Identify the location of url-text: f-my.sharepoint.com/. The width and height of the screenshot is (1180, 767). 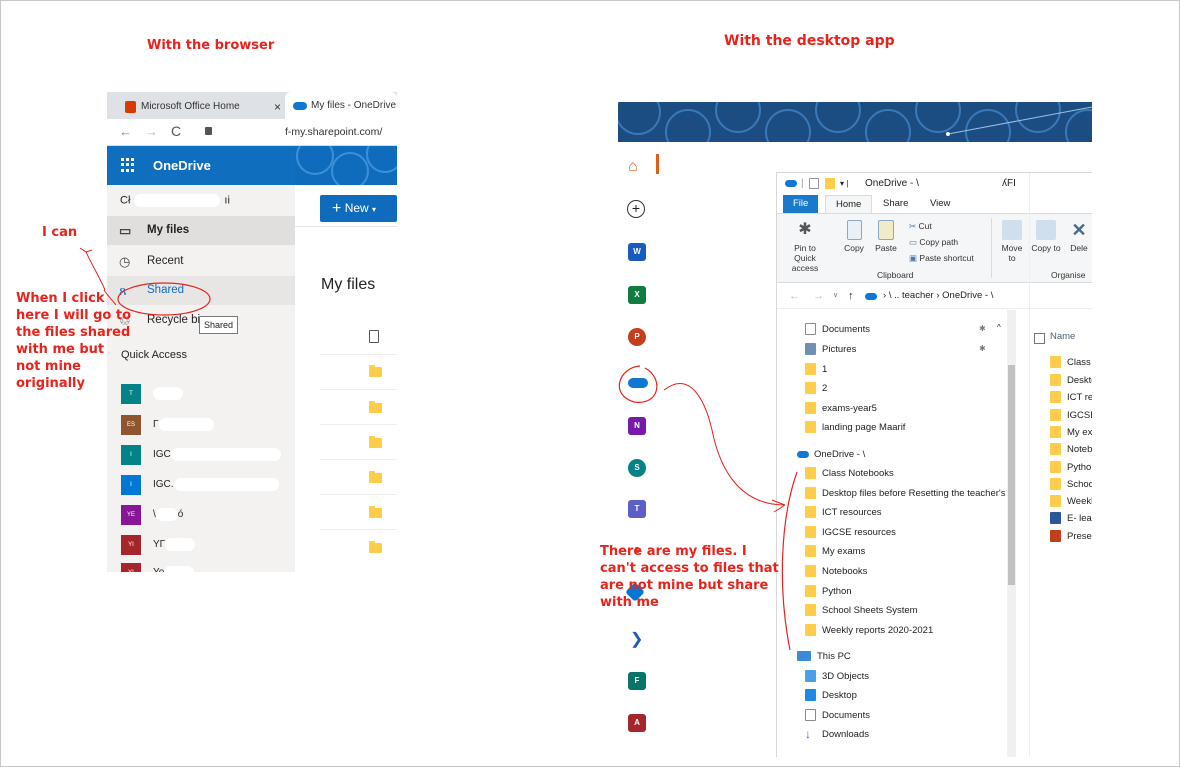
(333, 132).